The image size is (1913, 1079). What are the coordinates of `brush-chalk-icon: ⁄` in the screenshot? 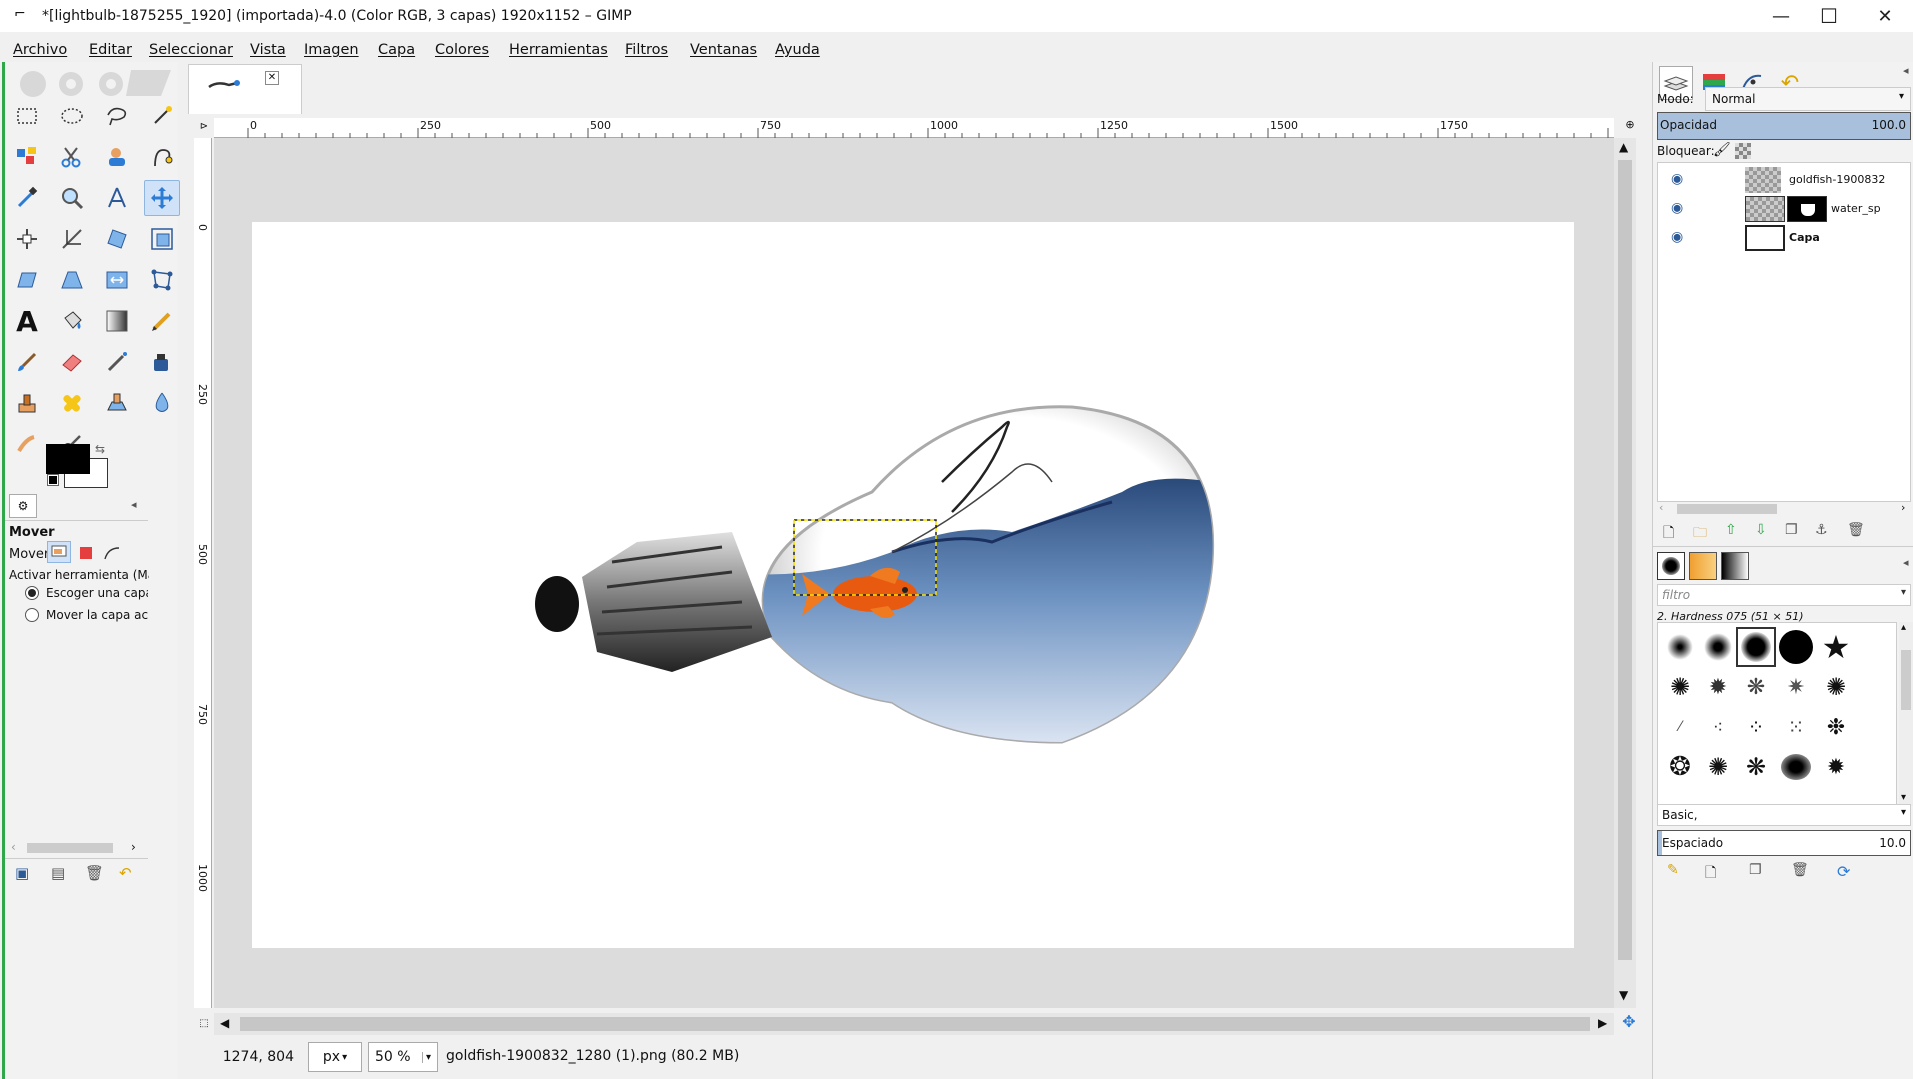 It's located at (1680, 727).